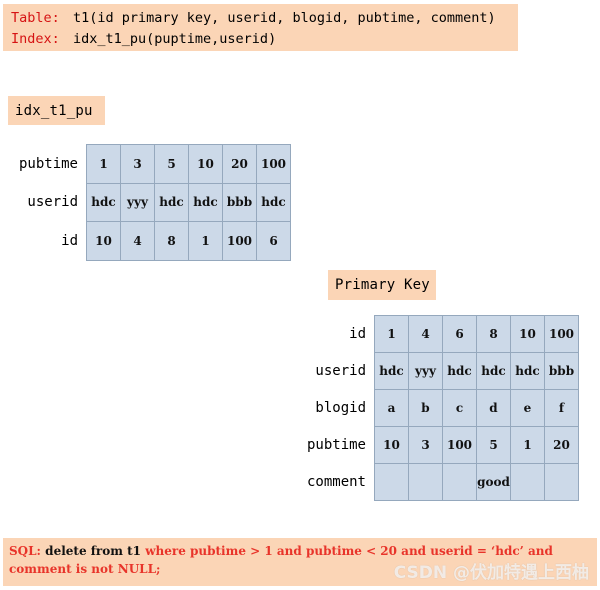 The width and height of the screenshot is (600, 590). Describe the element at coordinates (493, 408) in the screenshot. I see `data-cell: d` at that location.